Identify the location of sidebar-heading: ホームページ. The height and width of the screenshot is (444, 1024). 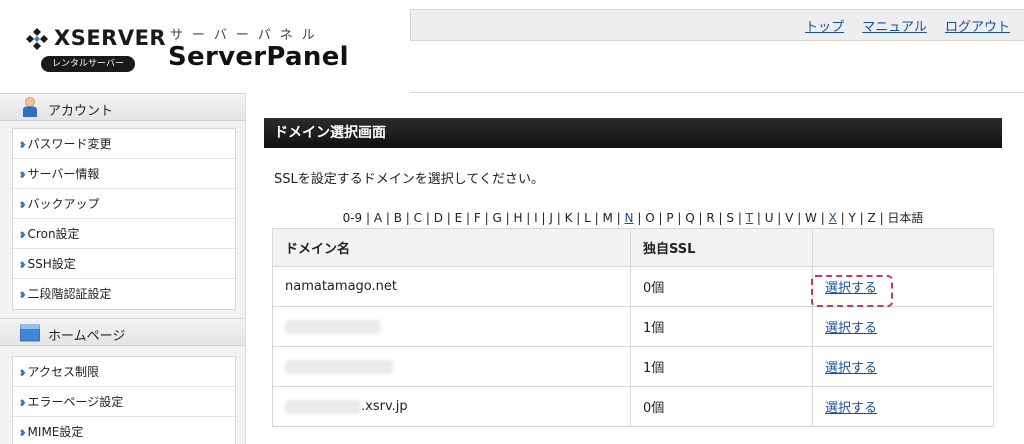
(87, 336).